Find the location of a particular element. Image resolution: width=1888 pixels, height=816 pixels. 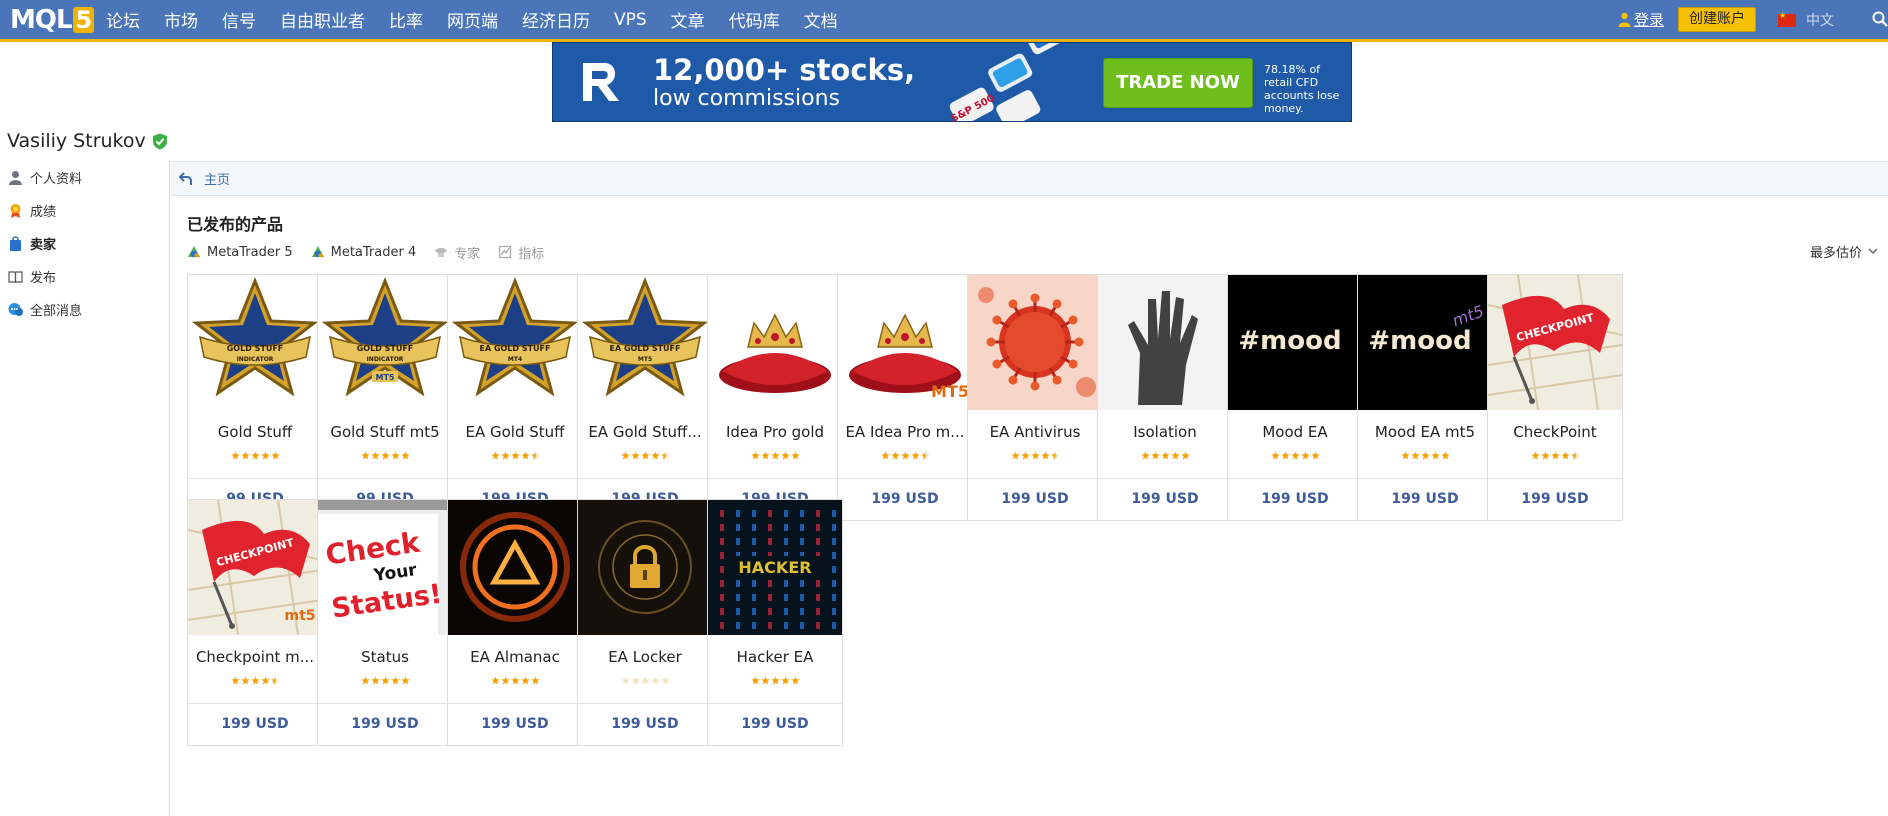

product-image: EA GOLD STUFF MT4 is located at coordinates (515, 342).